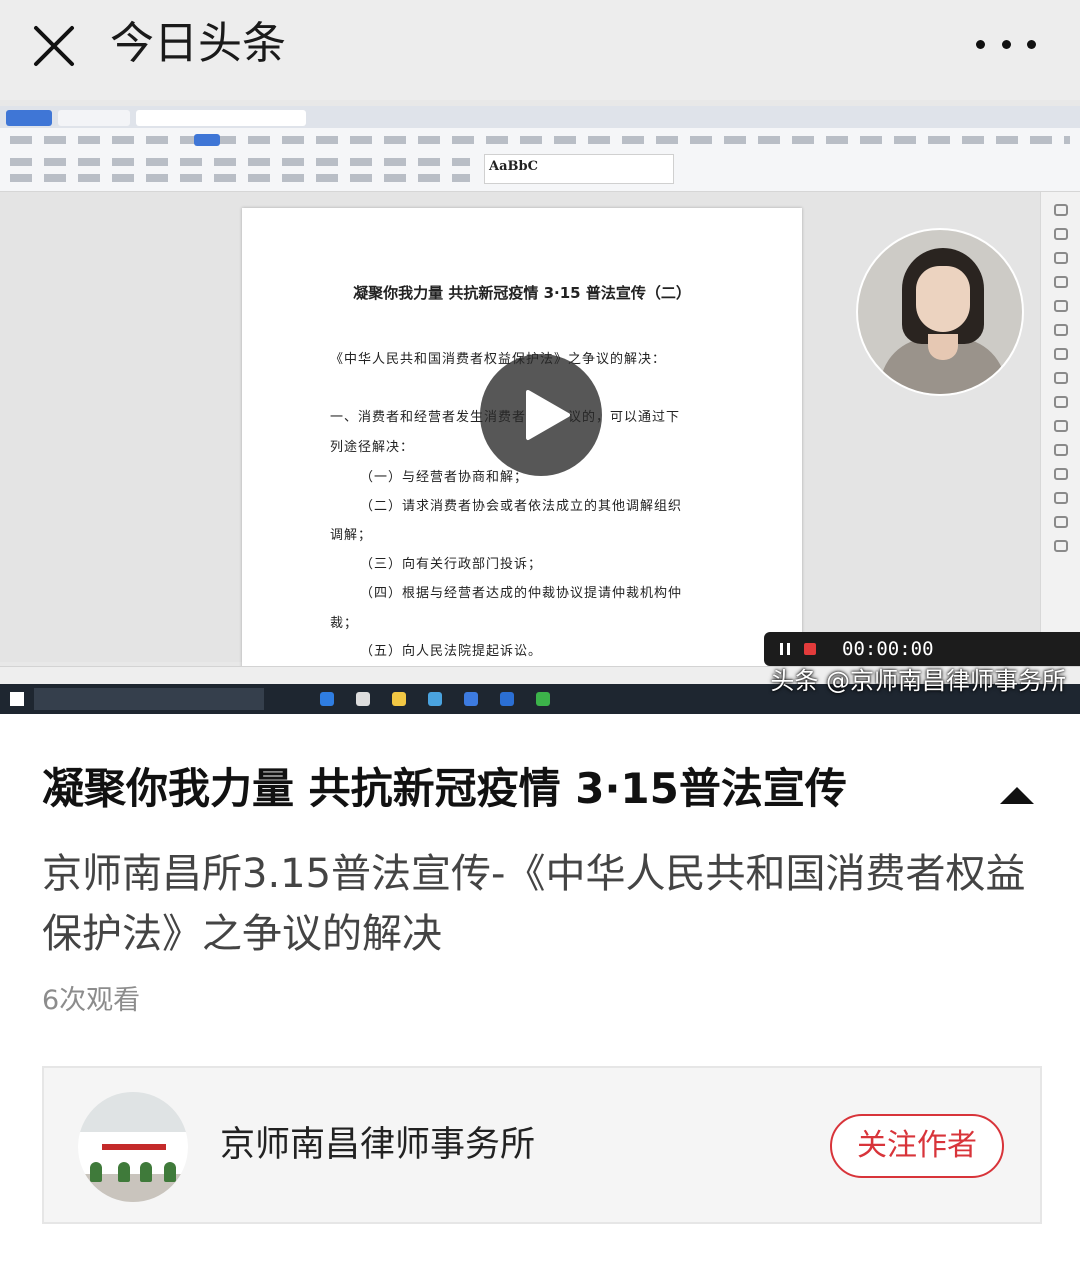  I want to click on author-name: 京师南昌律师事务所, so click(377, 1145).